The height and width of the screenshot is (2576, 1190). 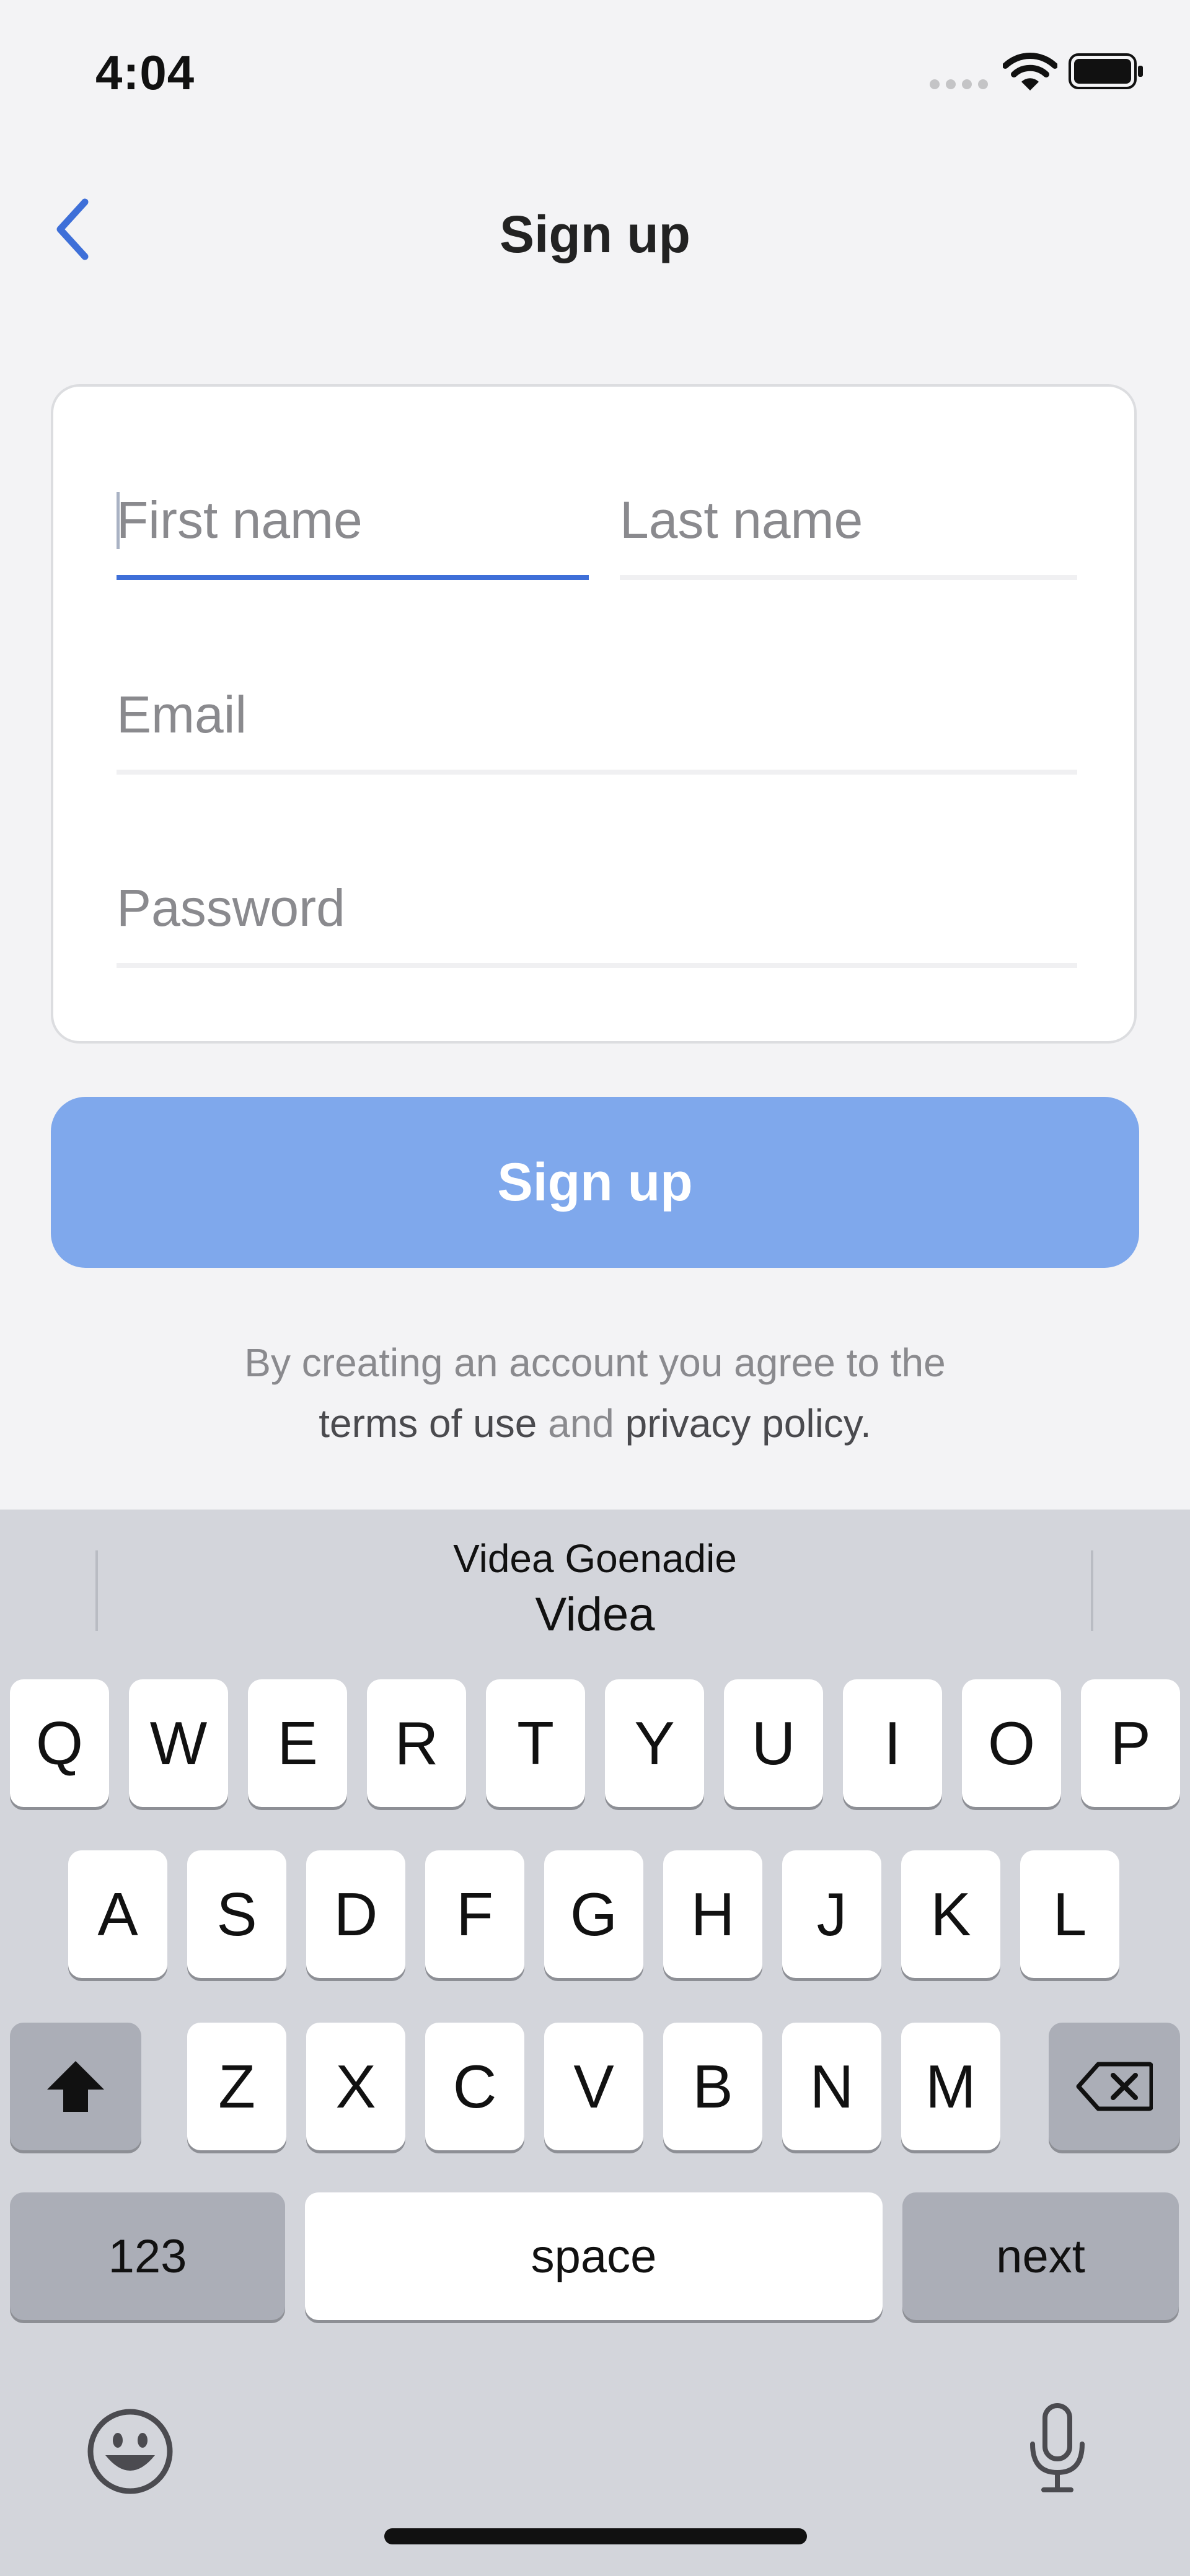 I want to click on shift-arrow-icon, so click(x=75, y=2086).